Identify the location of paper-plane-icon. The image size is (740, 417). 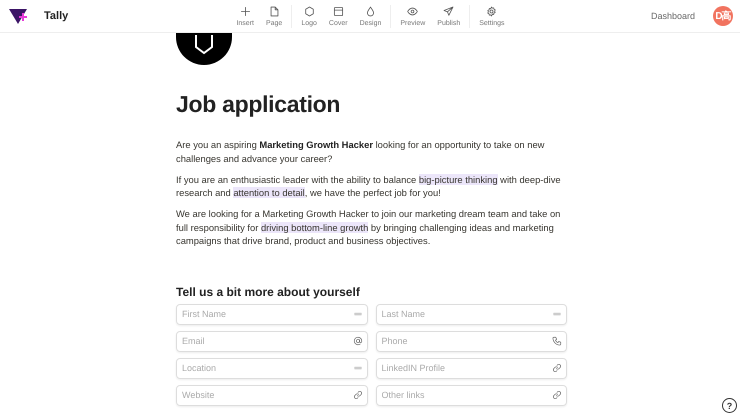
(448, 11).